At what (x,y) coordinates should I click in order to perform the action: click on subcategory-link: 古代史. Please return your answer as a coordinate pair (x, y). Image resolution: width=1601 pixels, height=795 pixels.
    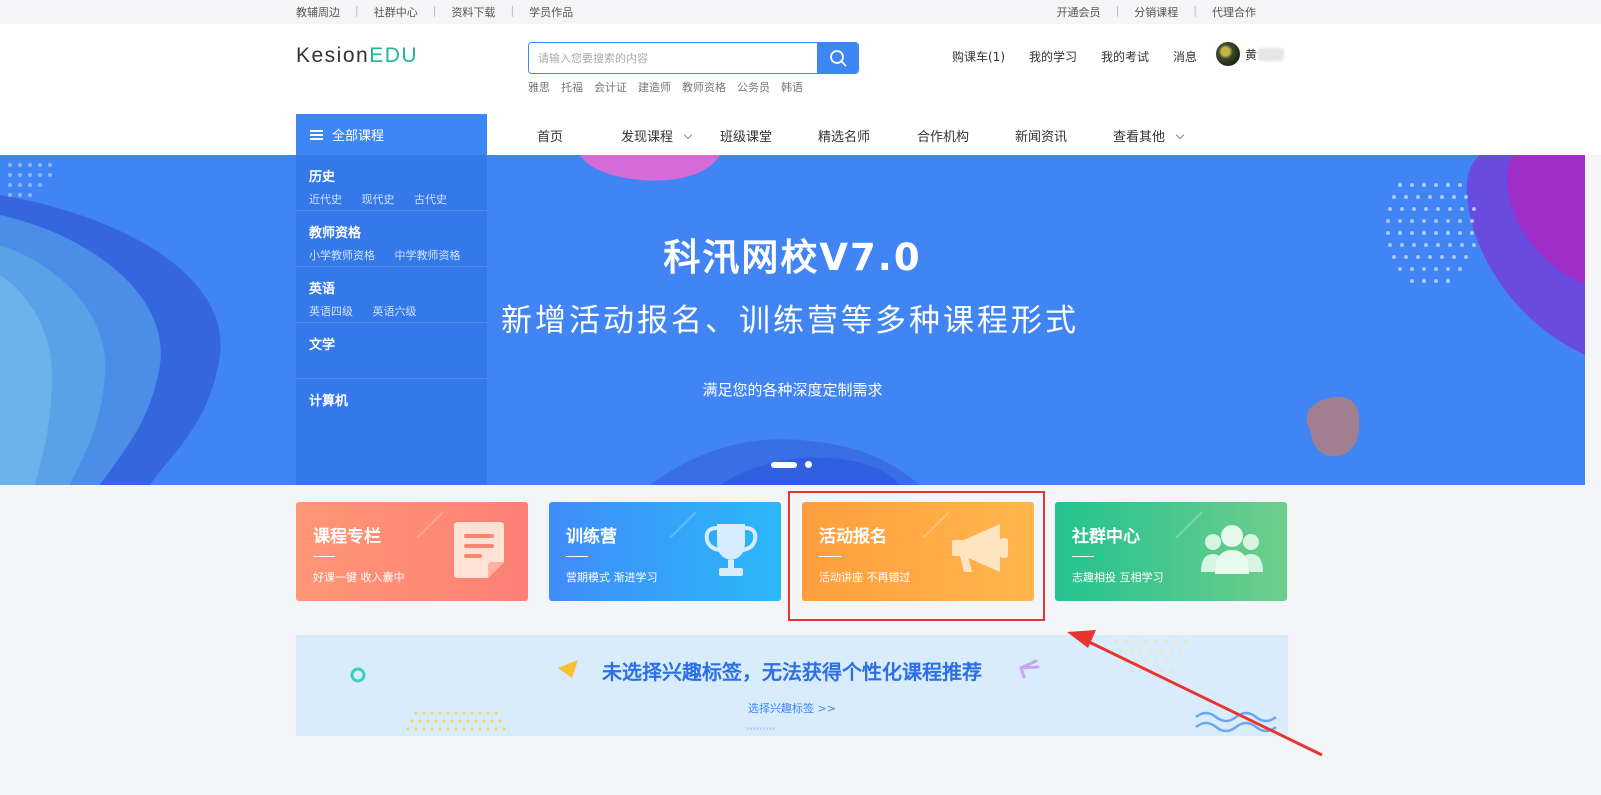
    Looking at the image, I should click on (430, 199).